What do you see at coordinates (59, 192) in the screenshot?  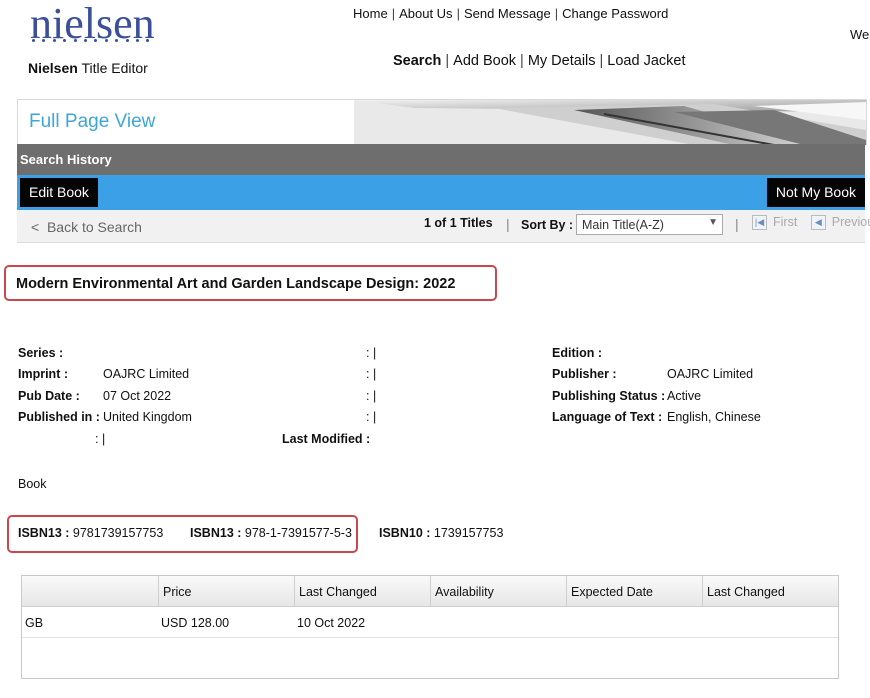 I see `edit-book-button: Edit Book` at bounding box center [59, 192].